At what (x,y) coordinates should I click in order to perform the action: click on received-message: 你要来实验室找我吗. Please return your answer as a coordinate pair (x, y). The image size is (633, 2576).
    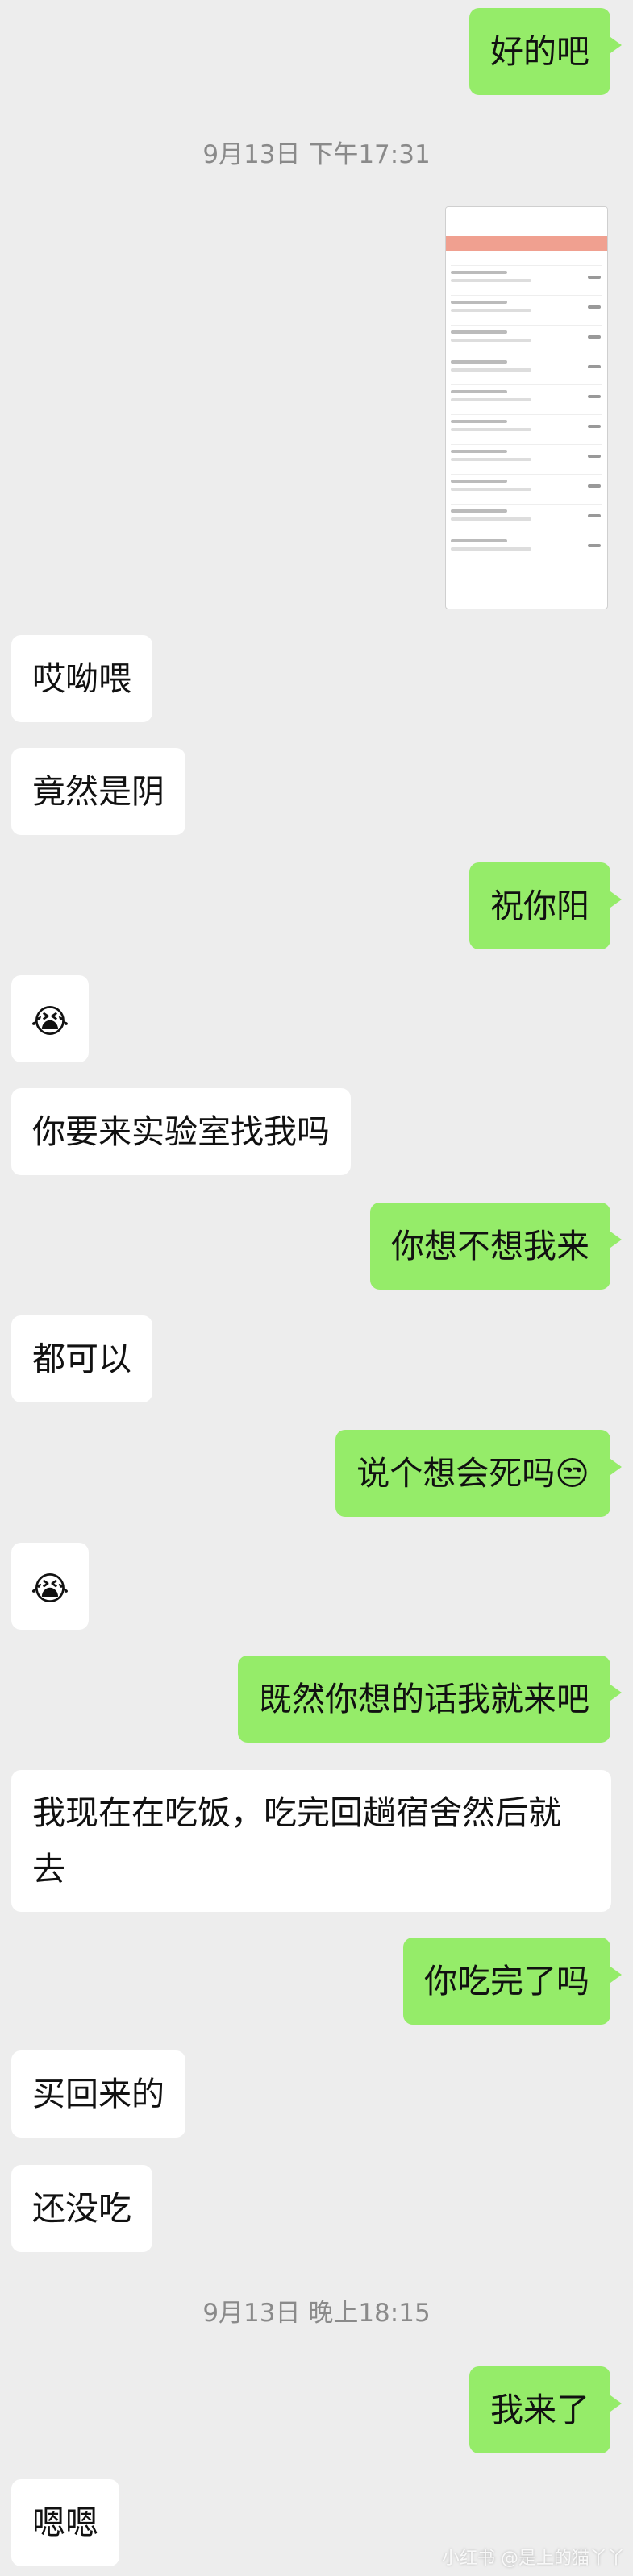
    Looking at the image, I should click on (181, 1131).